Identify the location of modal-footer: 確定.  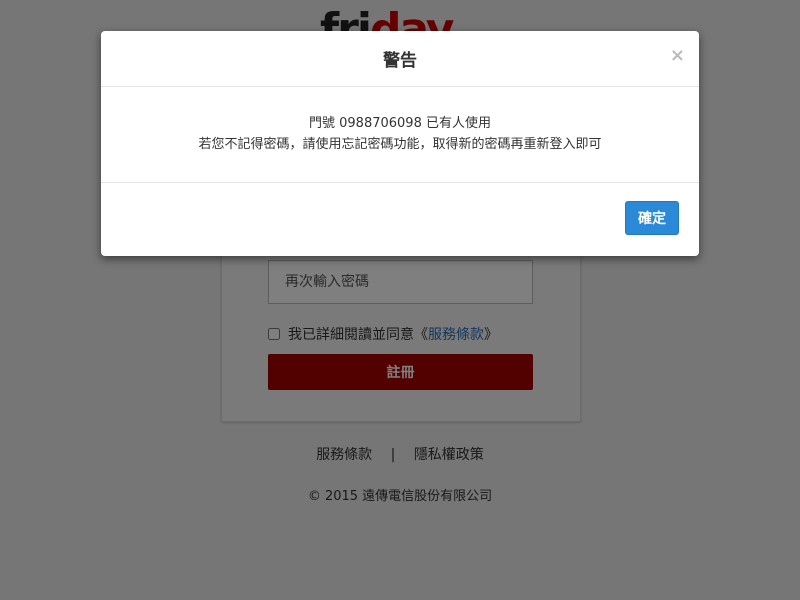
(400, 219).